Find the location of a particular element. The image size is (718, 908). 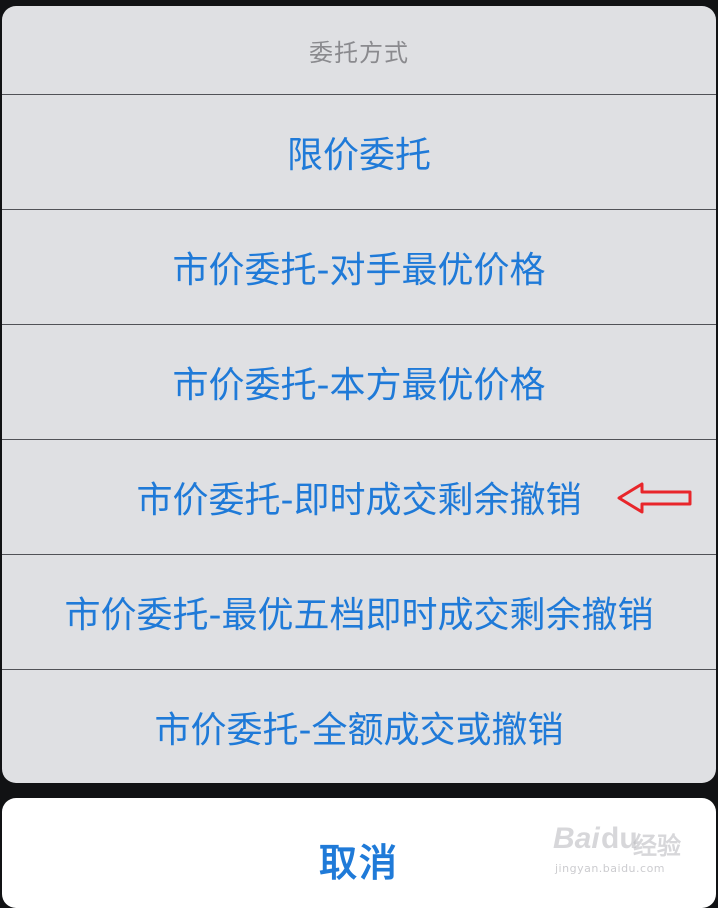

arrow-left-icon is located at coordinates (654, 498).